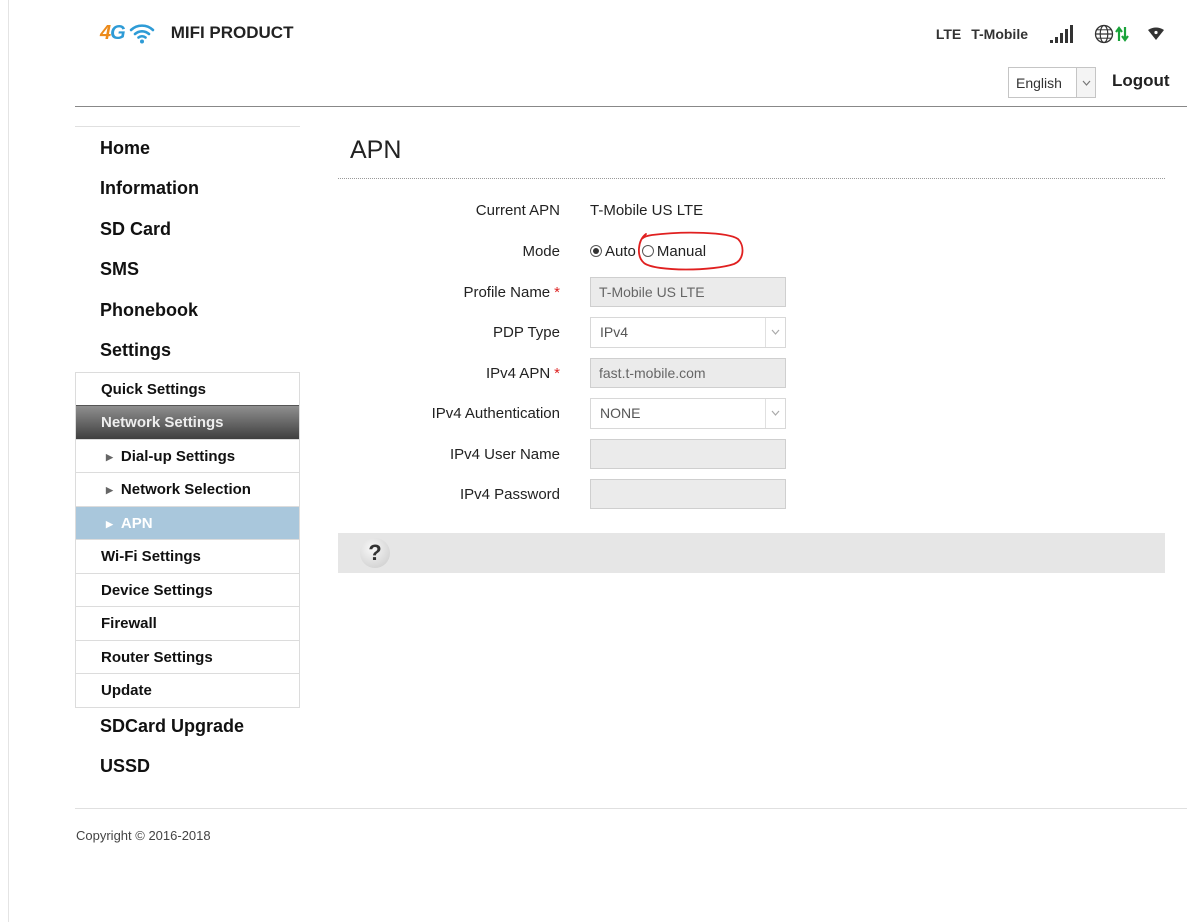 The image size is (1187, 922). Describe the element at coordinates (187, 770) in the screenshot. I see `nav-ussd: USSD` at that location.